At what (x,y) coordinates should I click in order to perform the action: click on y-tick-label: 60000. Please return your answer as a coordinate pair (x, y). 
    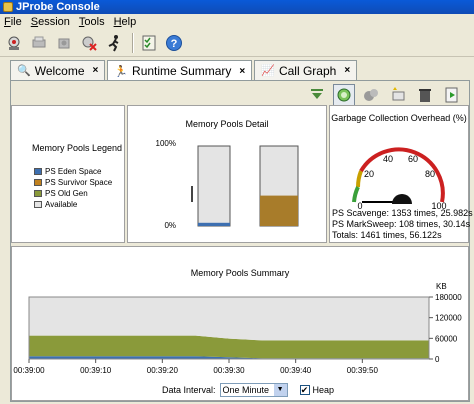
    Looking at the image, I should click on (446, 338).